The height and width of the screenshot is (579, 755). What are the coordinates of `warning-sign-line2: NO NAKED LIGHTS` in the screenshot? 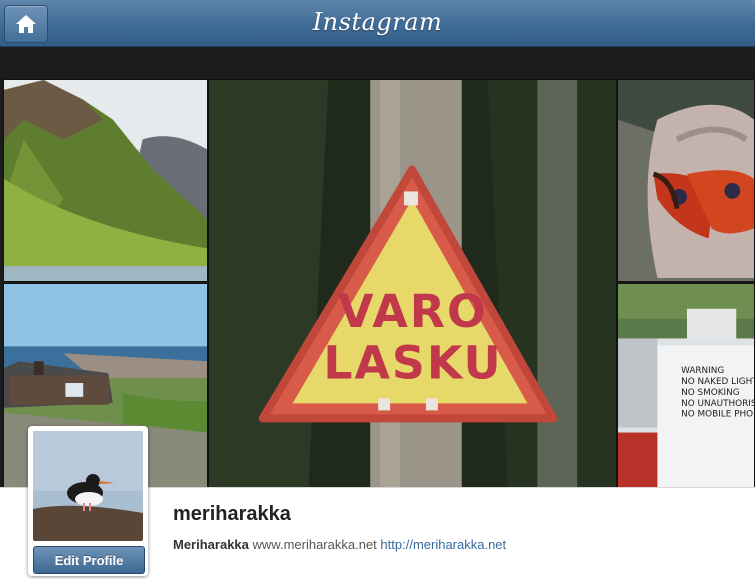 It's located at (717, 382).